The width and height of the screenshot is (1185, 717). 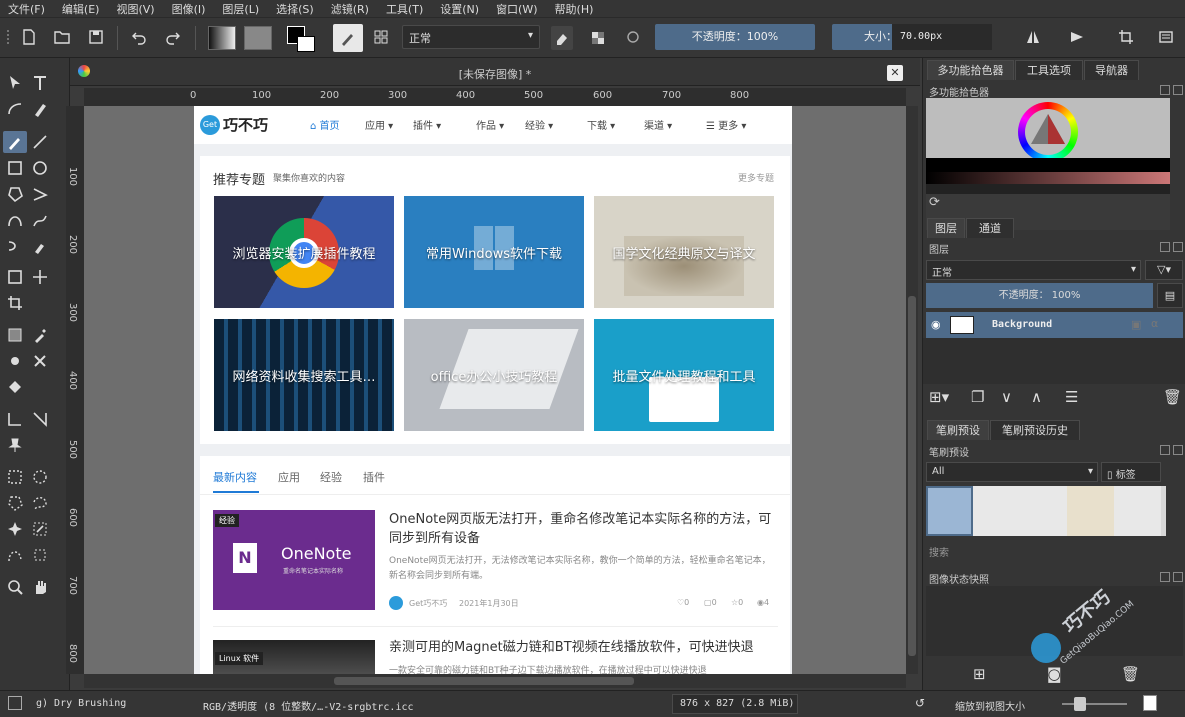 I want to click on pattern-preset, so click(x=258, y=38).